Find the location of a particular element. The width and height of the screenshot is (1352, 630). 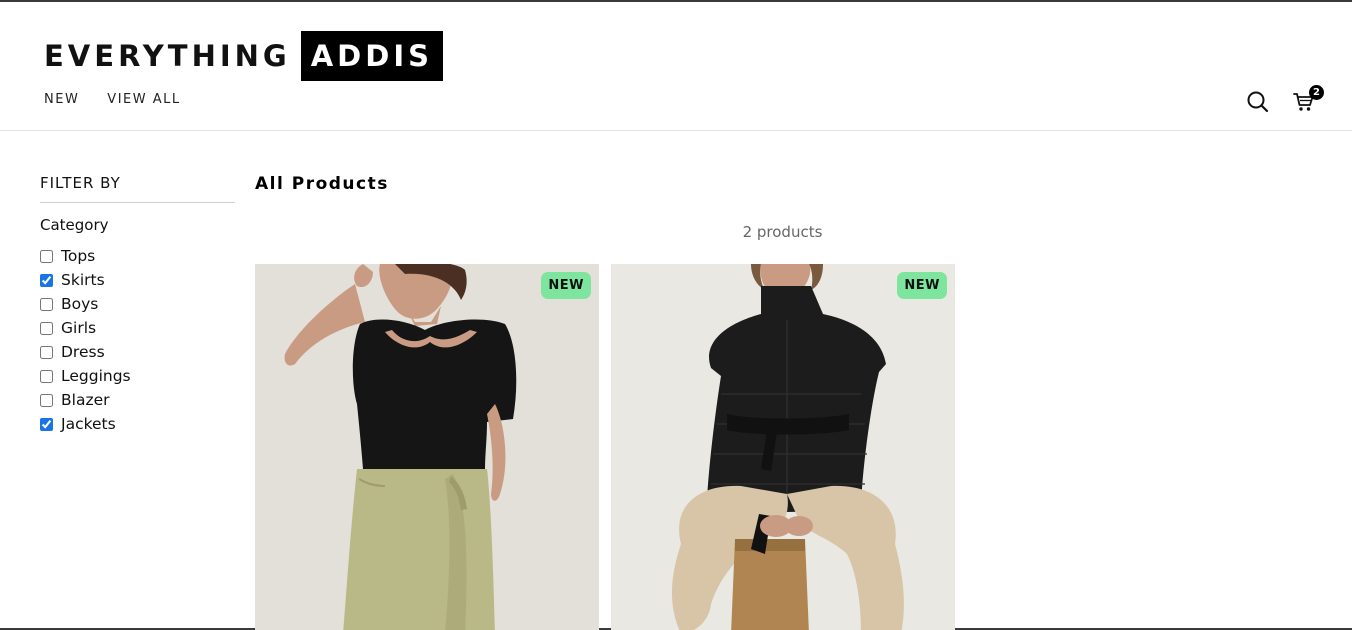

category-checkbox-dress is located at coordinates (46, 352).